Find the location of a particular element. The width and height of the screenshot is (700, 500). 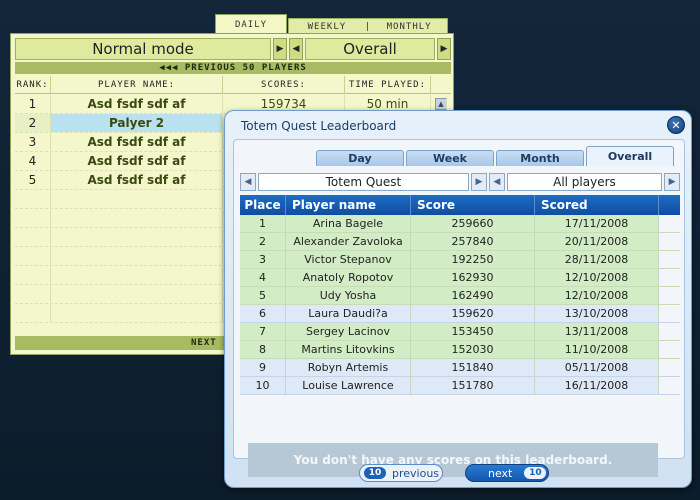

rank-cell: 3 is located at coordinates (33, 142).